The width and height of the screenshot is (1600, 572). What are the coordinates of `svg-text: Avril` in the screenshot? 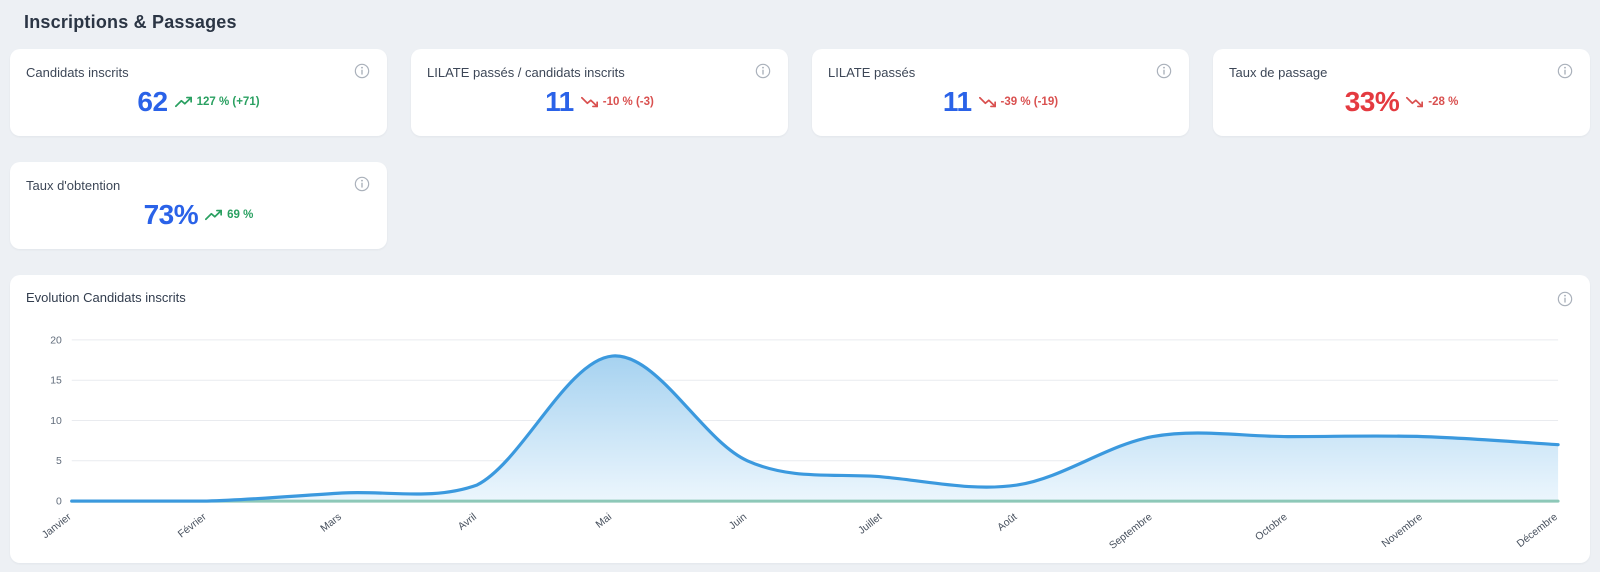 It's located at (467, 522).